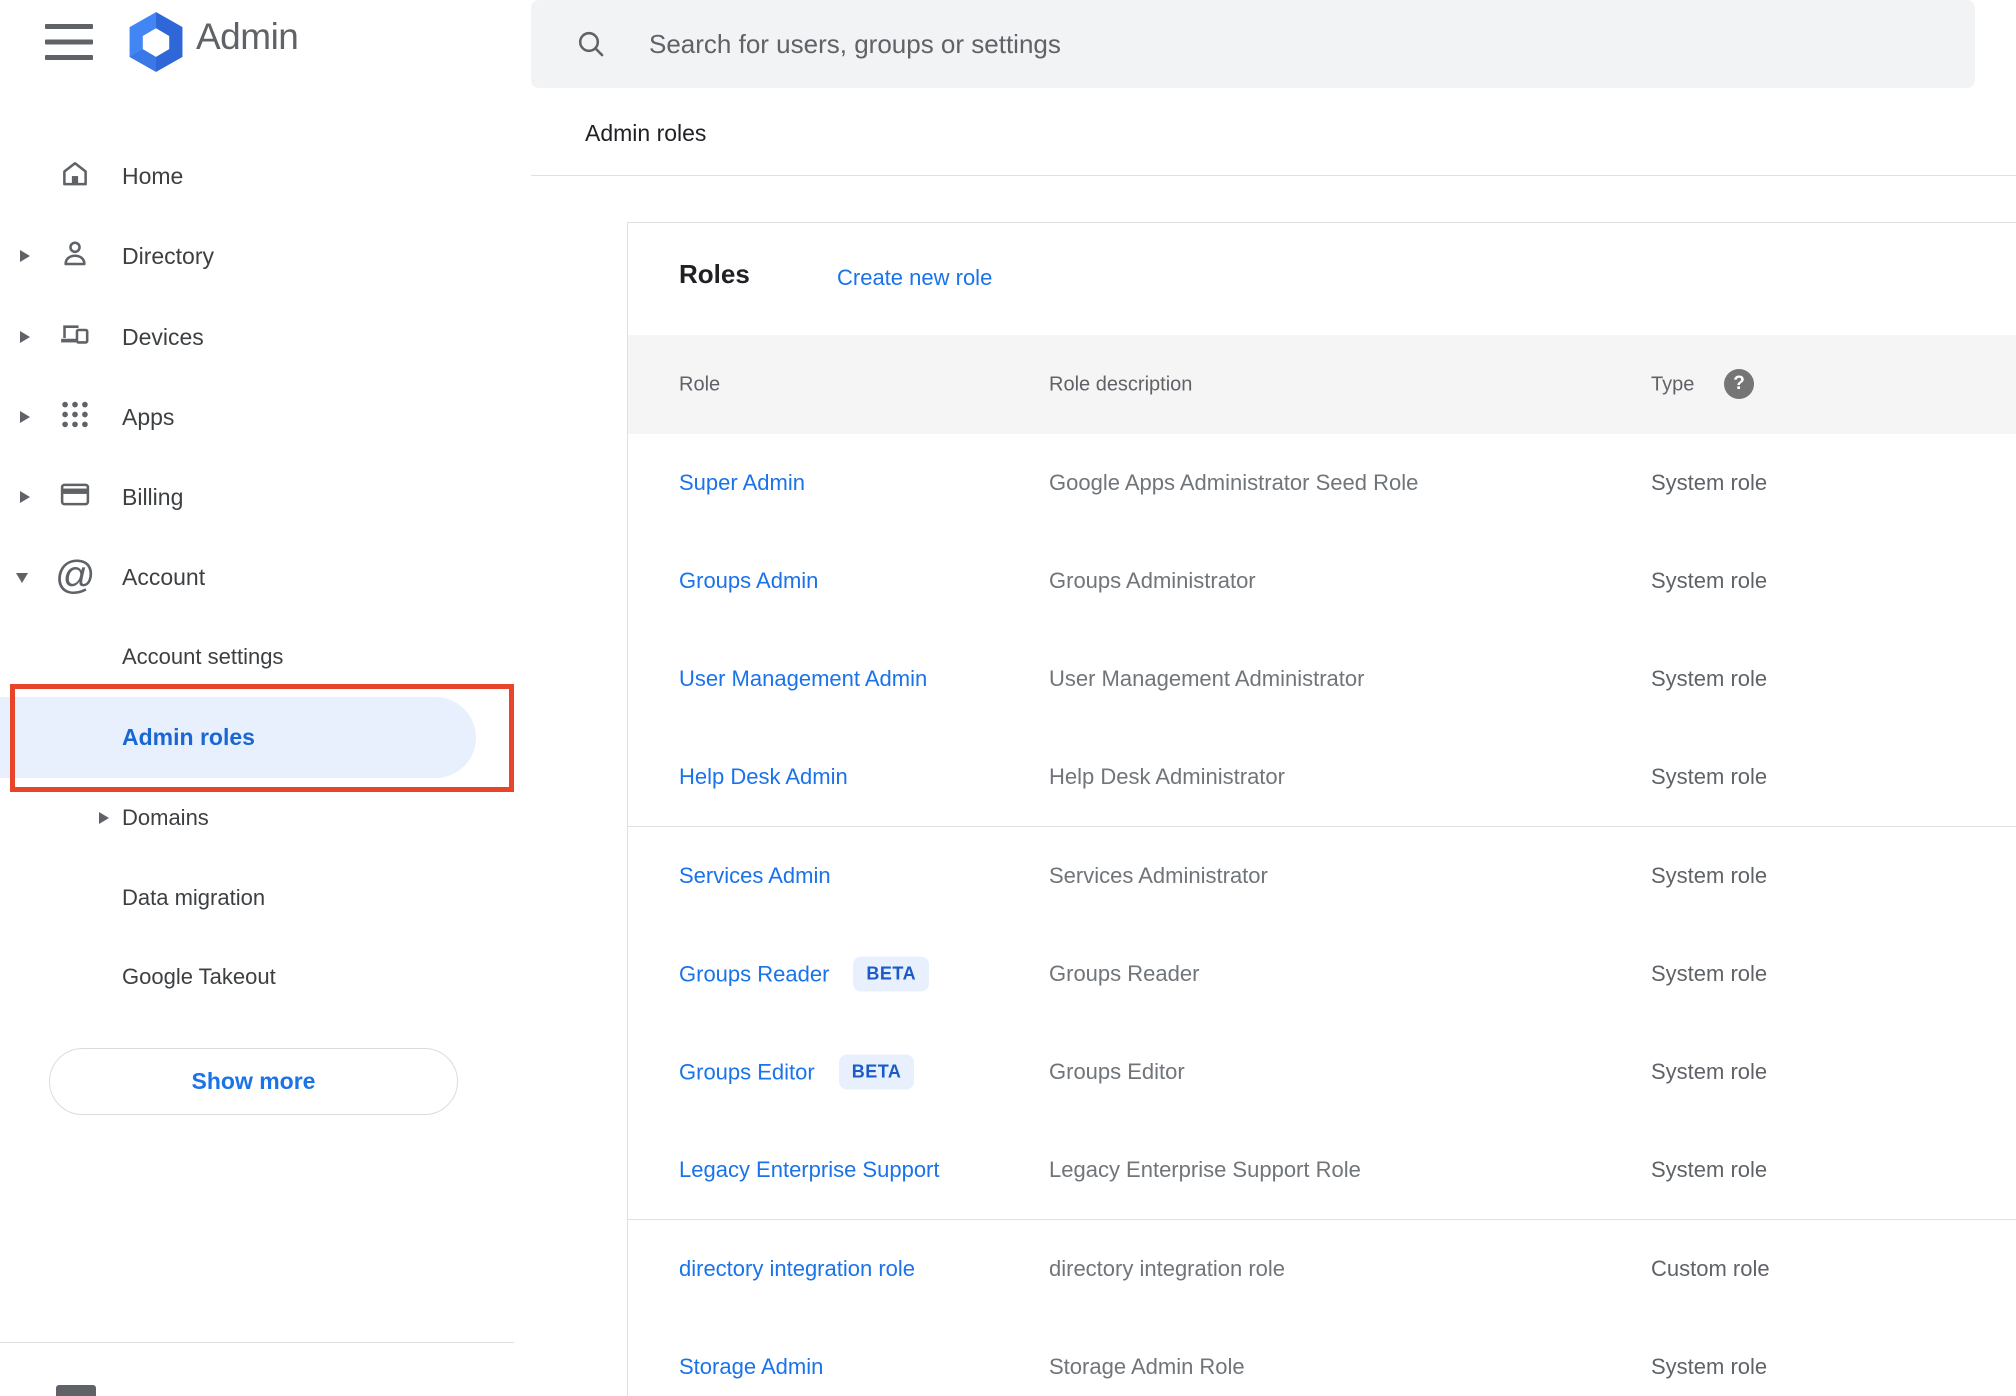 This screenshot has width=2016, height=1396. What do you see at coordinates (194, 897) in the screenshot?
I see `sidebar-item-label: Data migration` at bounding box center [194, 897].